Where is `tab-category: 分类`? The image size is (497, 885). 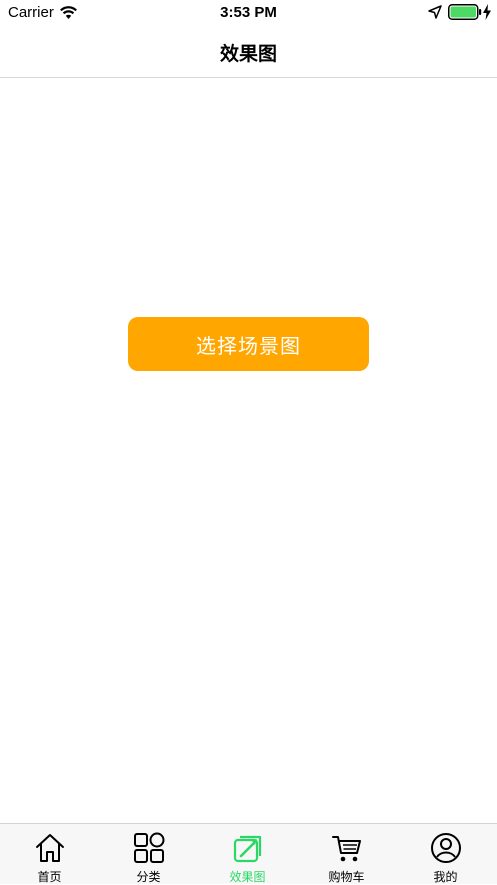 tab-category: 分类 is located at coordinates (148, 854).